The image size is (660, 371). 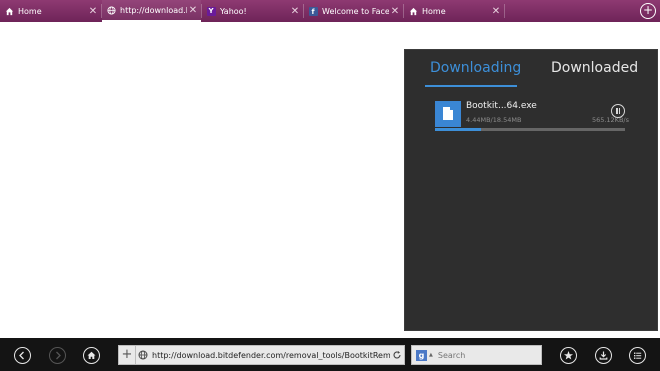 What do you see at coordinates (454, 11) in the screenshot?
I see `tab-home-2: Home ✕` at bounding box center [454, 11].